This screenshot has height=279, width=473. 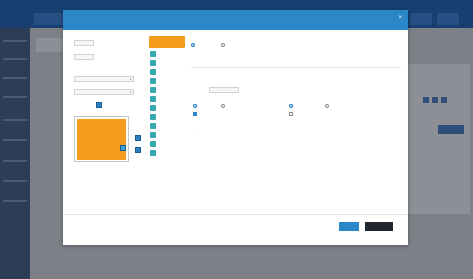 What do you see at coordinates (138, 138) in the screenshot?
I see `edit-icon` at bounding box center [138, 138].